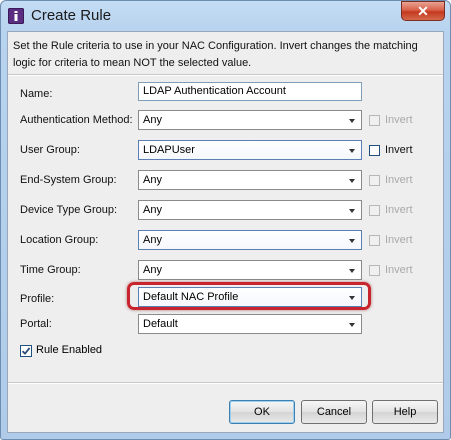 The height and width of the screenshot is (440, 451). Describe the element at coordinates (250, 120) in the screenshot. I see `auth-method-select: Any` at that location.